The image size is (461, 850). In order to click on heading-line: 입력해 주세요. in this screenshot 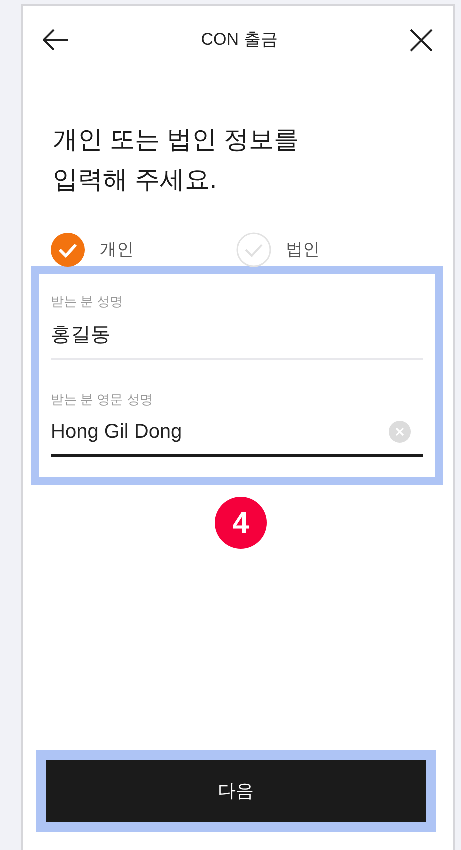, I will do `click(135, 180)`.